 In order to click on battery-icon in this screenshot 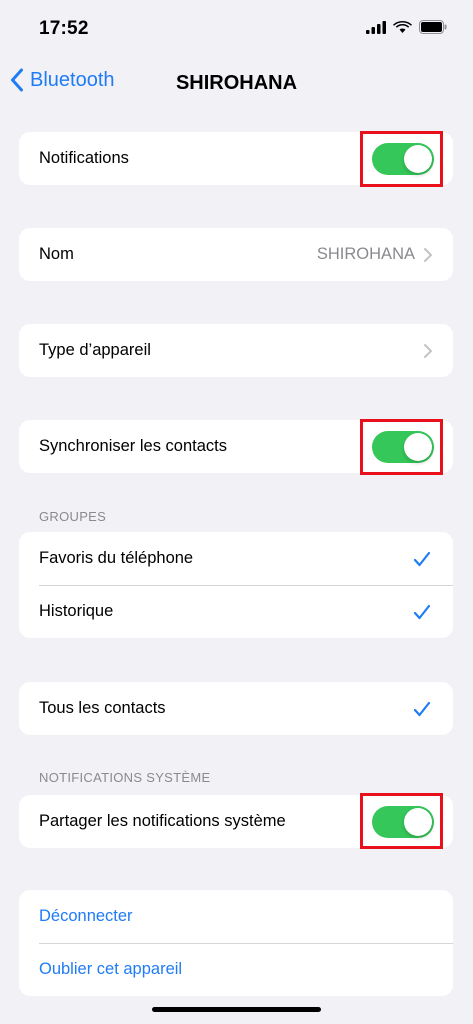, I will do `click(433, 27)`.